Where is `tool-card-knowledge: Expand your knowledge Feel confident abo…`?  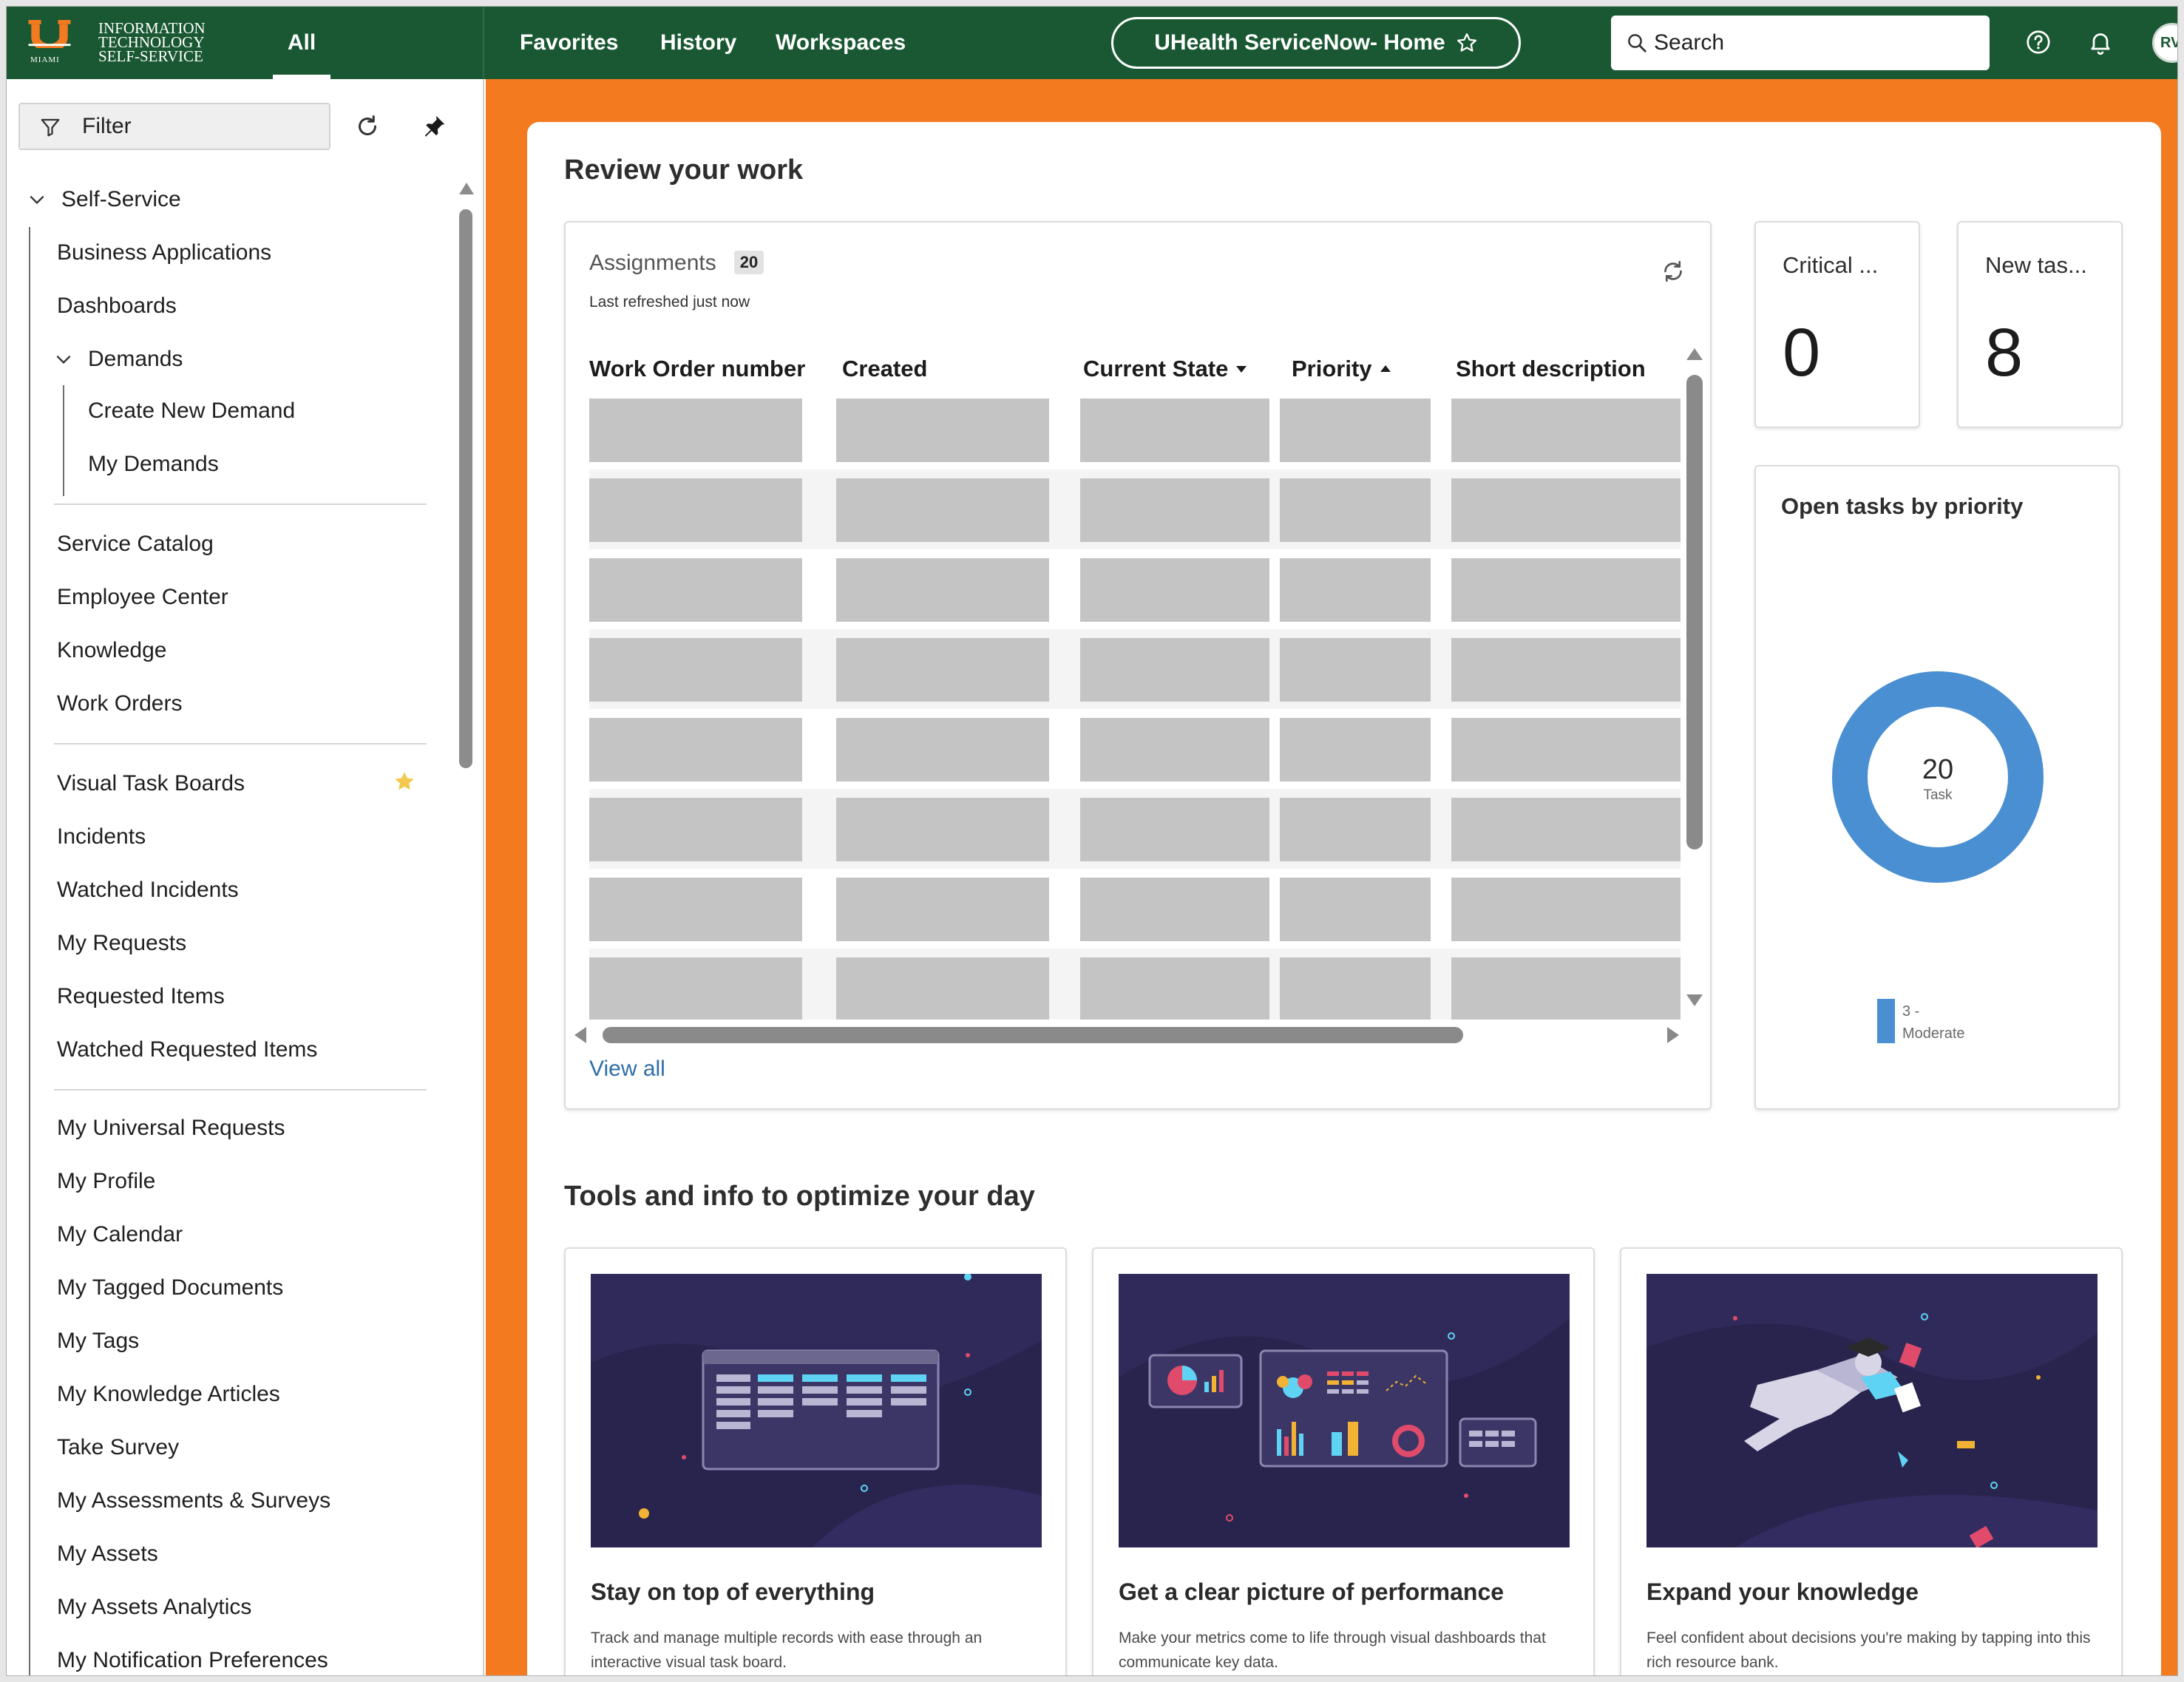 tool-card-knowledge: Expand your knowledge Feel confident abo… is located at coordinates (1872, 1461).